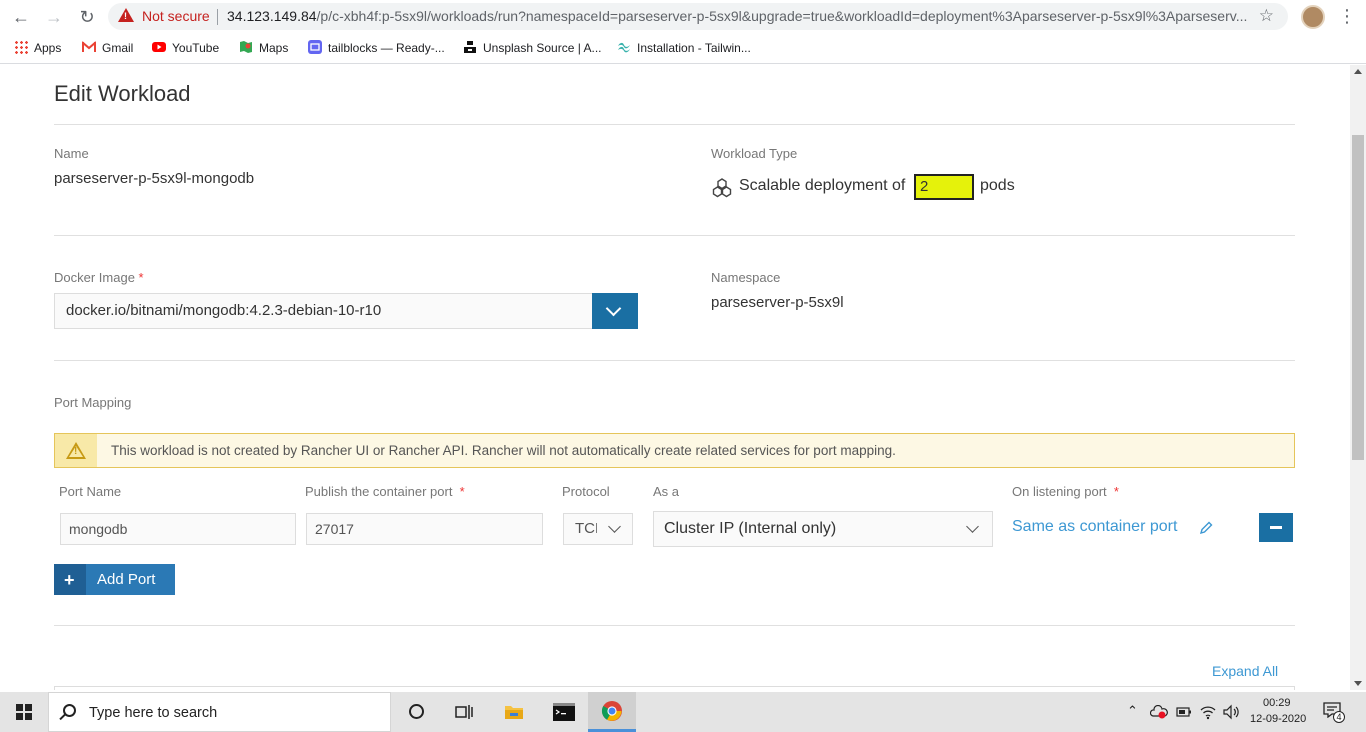 This screenshot has height=732, width=1366. I want to click on docker-image-label: Docker Image *, so click(99, 277).